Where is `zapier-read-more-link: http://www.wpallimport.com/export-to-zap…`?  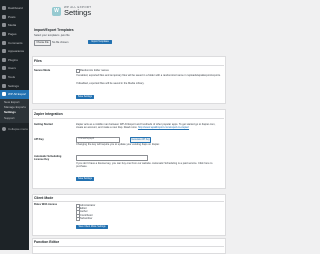
zapier-read-more-link: http://www.wpallimport.com/export-to-zap… is located at coordinates (163, 127).